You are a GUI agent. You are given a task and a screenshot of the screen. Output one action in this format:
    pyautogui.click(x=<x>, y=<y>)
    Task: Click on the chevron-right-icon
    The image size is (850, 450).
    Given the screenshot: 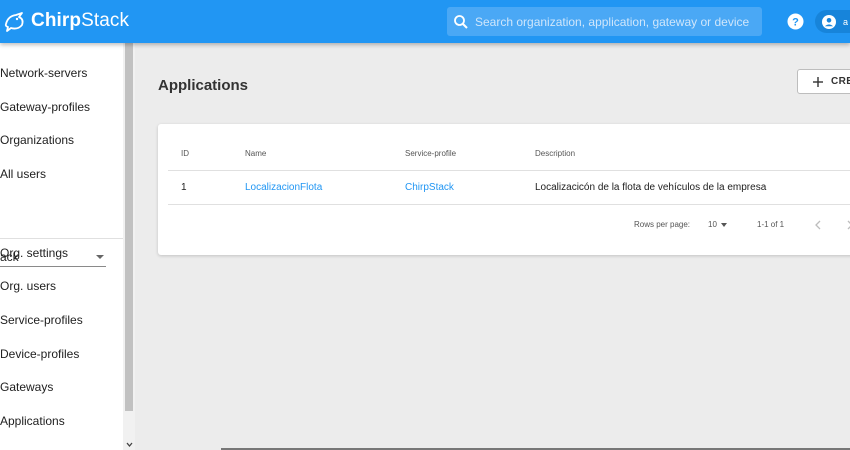 What is the action you would take?
    pyautogui.click(x=848, y=225)
    